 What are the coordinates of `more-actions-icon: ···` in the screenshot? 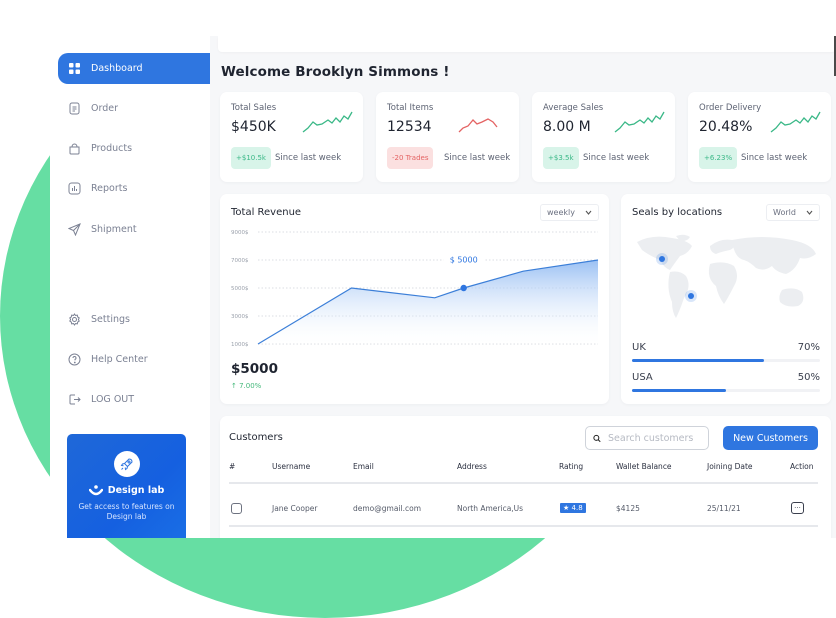 It's located at (797, 508).